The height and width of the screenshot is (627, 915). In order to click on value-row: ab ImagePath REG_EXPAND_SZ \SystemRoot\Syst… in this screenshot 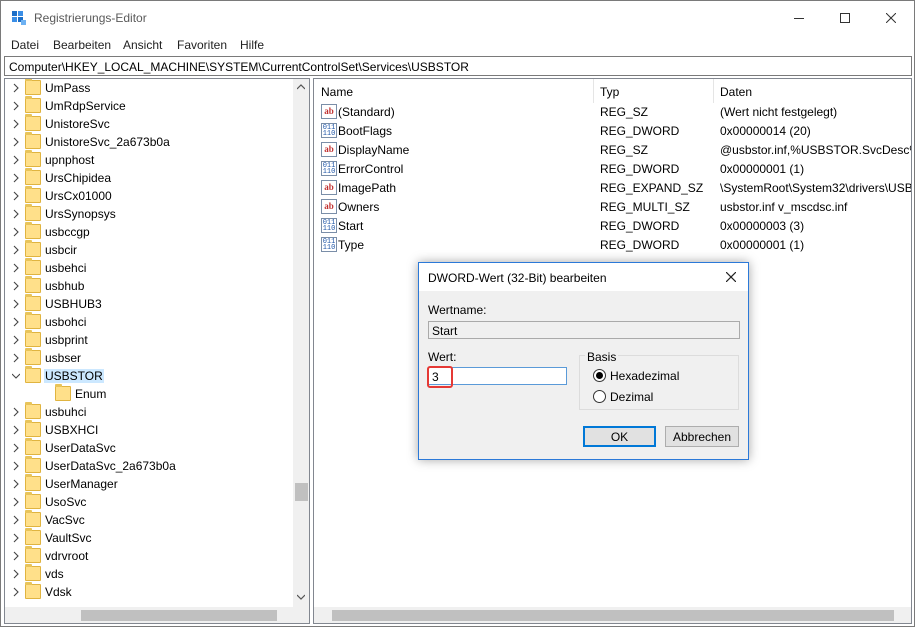, I will do `click(613, 188)`.